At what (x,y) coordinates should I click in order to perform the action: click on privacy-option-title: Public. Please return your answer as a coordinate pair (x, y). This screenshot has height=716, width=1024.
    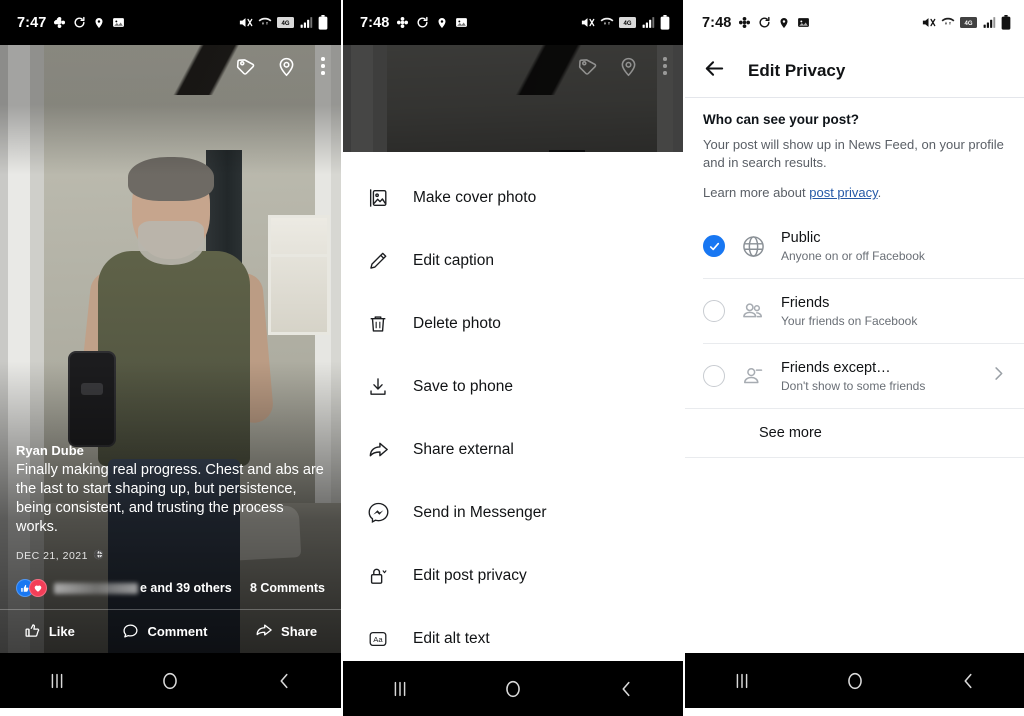
    Looking at the image, I should click on (801, 238).